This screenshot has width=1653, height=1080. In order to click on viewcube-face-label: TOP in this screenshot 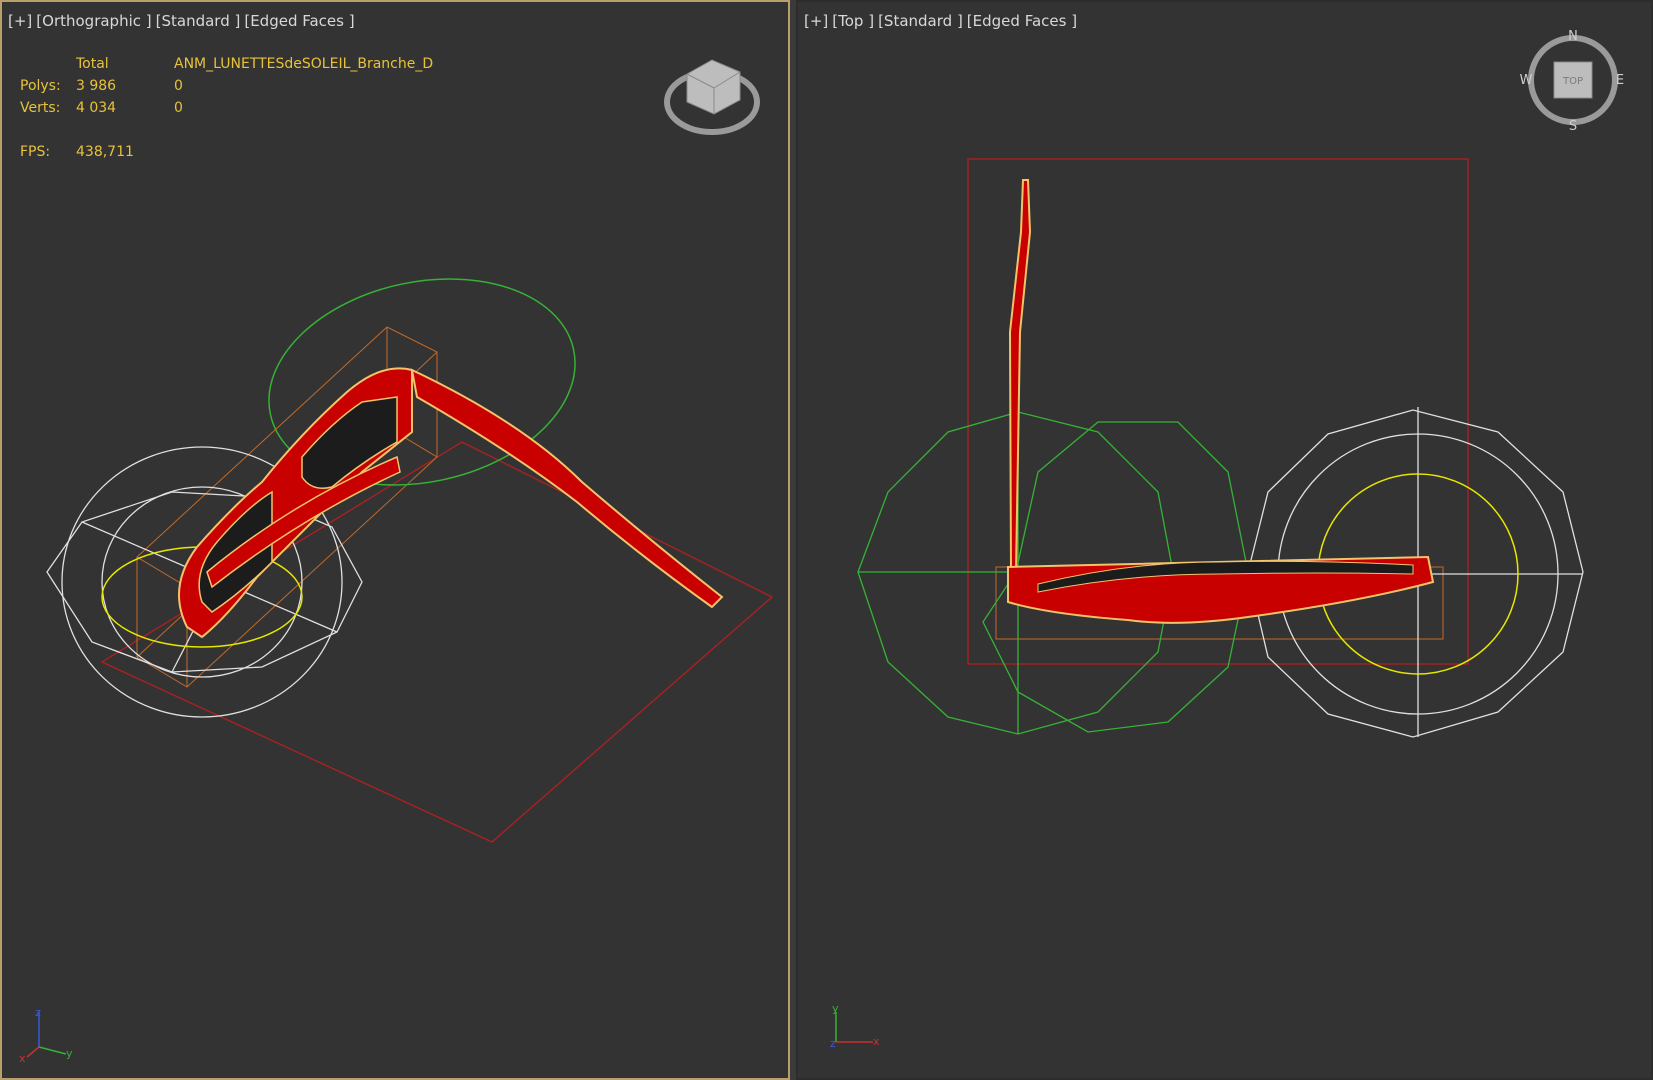, I will do `click(1572, 81)`.